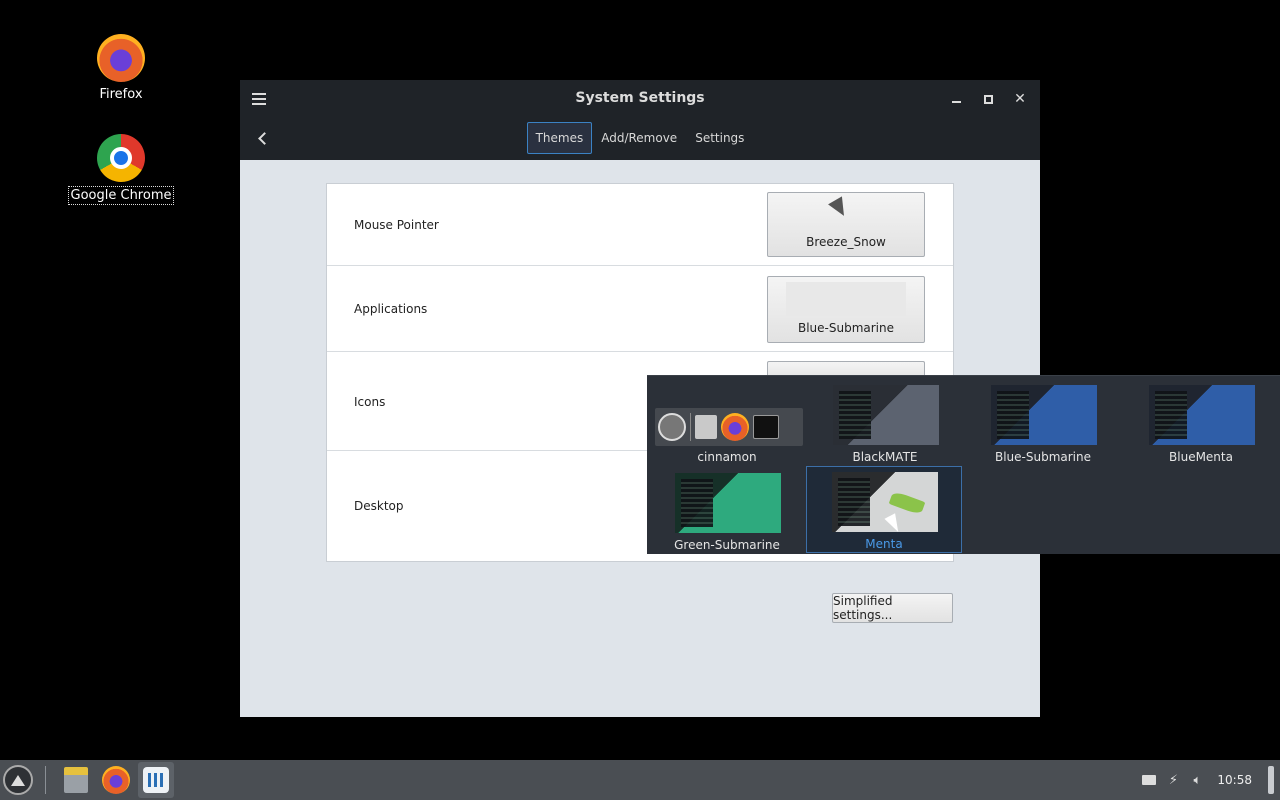 Image resolution: width=1280 pixels, height=800 pixels. What do you see at coordinates (956, 102) in the screenshot?
I see `minimize-icon` at bounding box center [956, 102].